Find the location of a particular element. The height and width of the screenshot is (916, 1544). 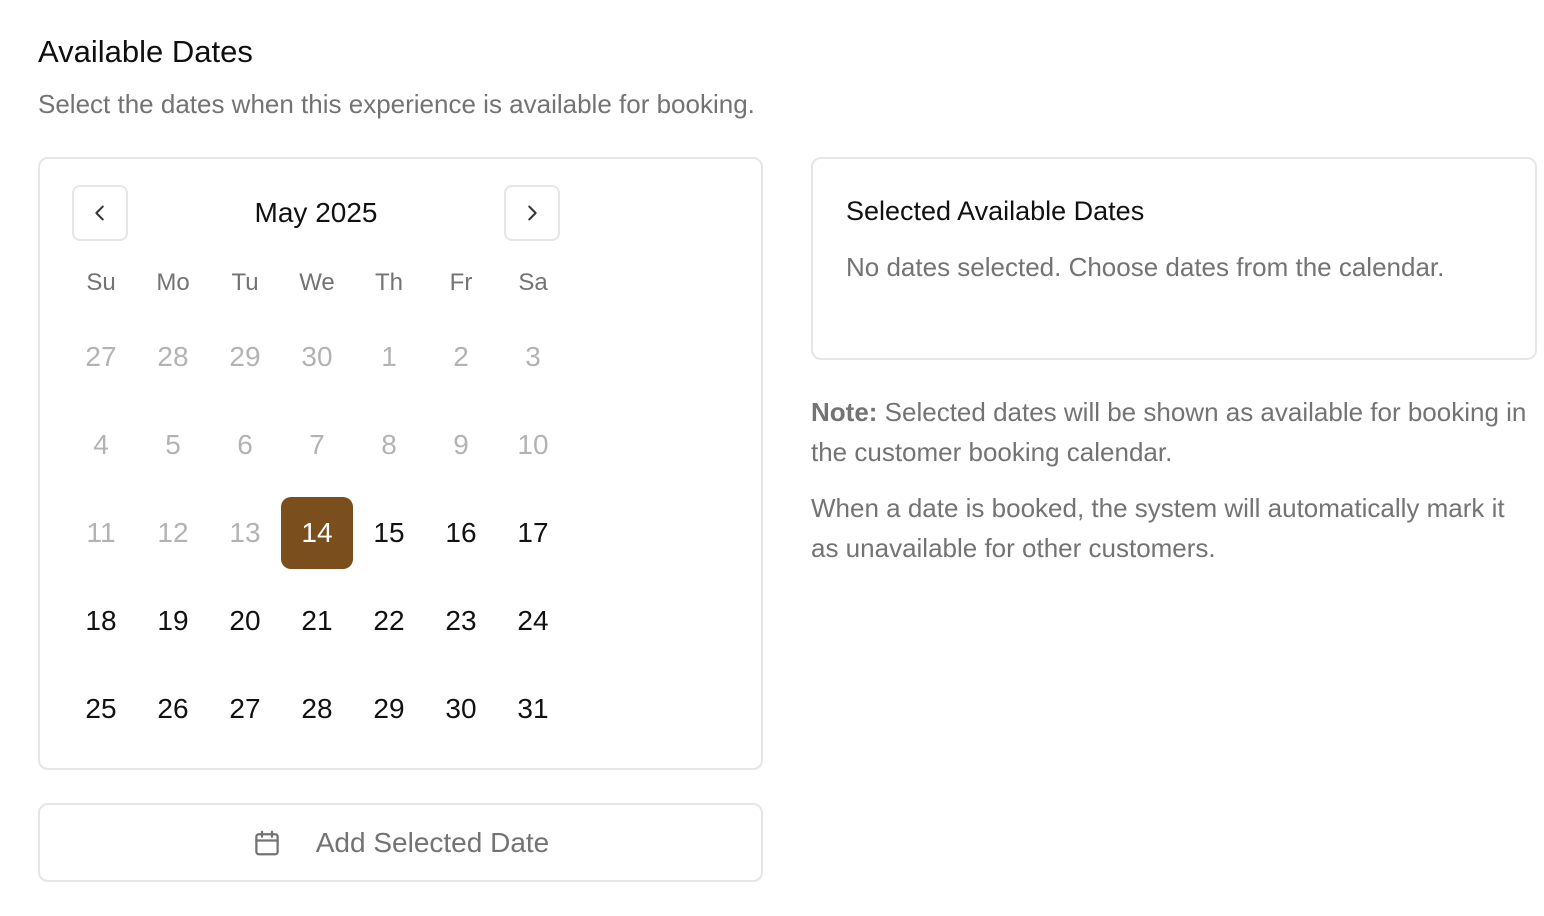

day-cell: 9 is located at coordinates (461, 445).